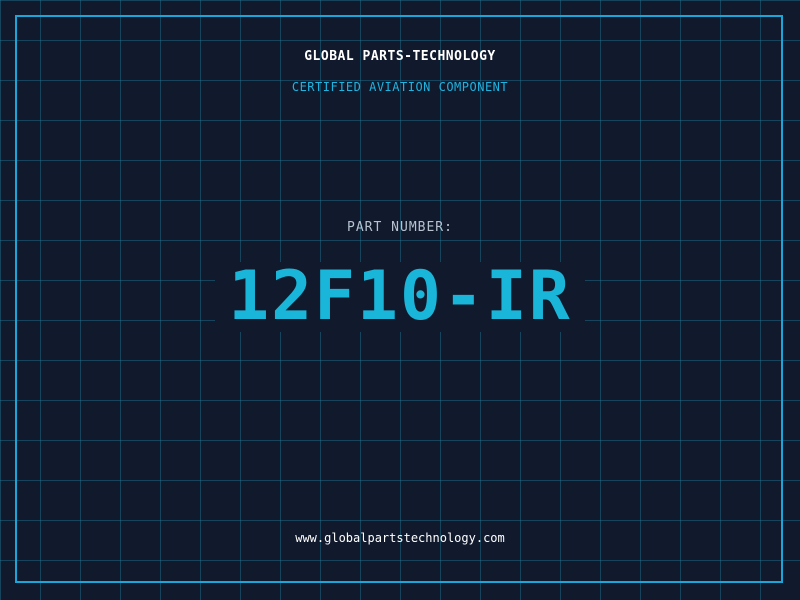 The image size is (800, 600). I want to click on part-number-value: 12F10-IR, so click(400, 297).